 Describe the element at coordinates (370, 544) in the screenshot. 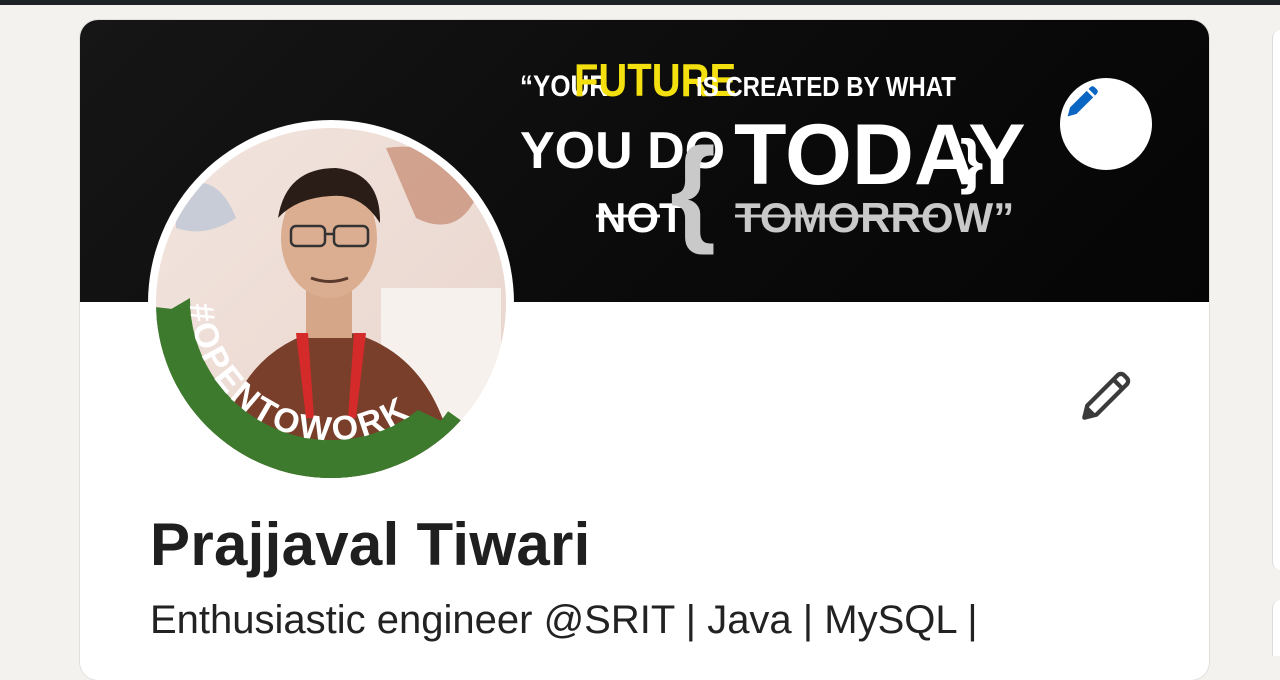

I see `profile-name: Prajjaval Tiwari` at that location.